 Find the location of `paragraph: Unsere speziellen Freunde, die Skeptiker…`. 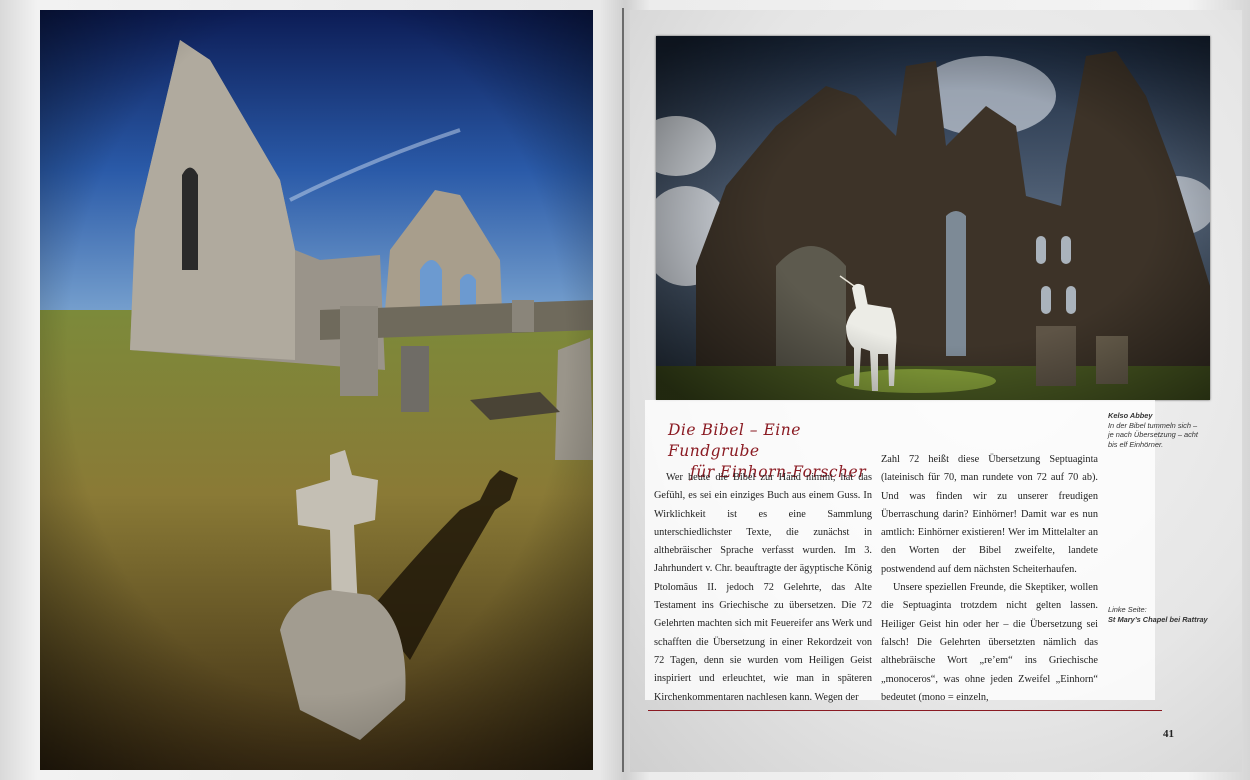

paragraph: Unsere speziellen Freunde, die Skeptiker… is located at coordinates (989, 642).